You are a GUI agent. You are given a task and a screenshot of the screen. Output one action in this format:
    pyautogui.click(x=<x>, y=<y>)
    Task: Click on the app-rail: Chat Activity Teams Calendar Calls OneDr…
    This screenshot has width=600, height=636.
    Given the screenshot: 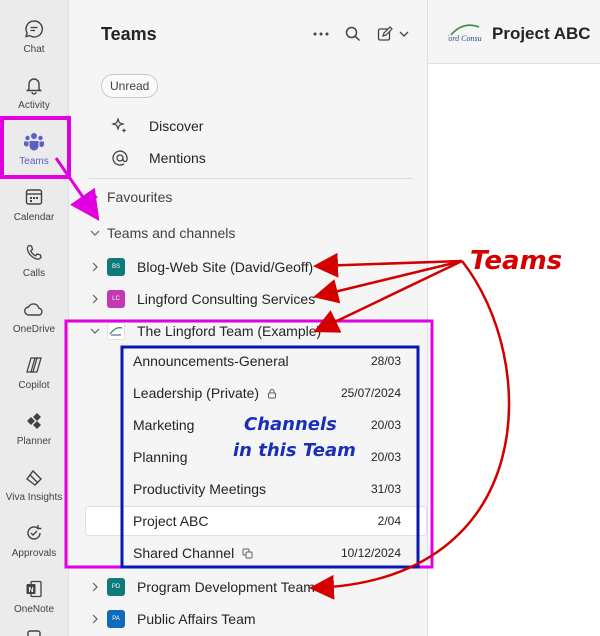 What is the action you would take?
    pyautogui.click(x=34, y=318)
    